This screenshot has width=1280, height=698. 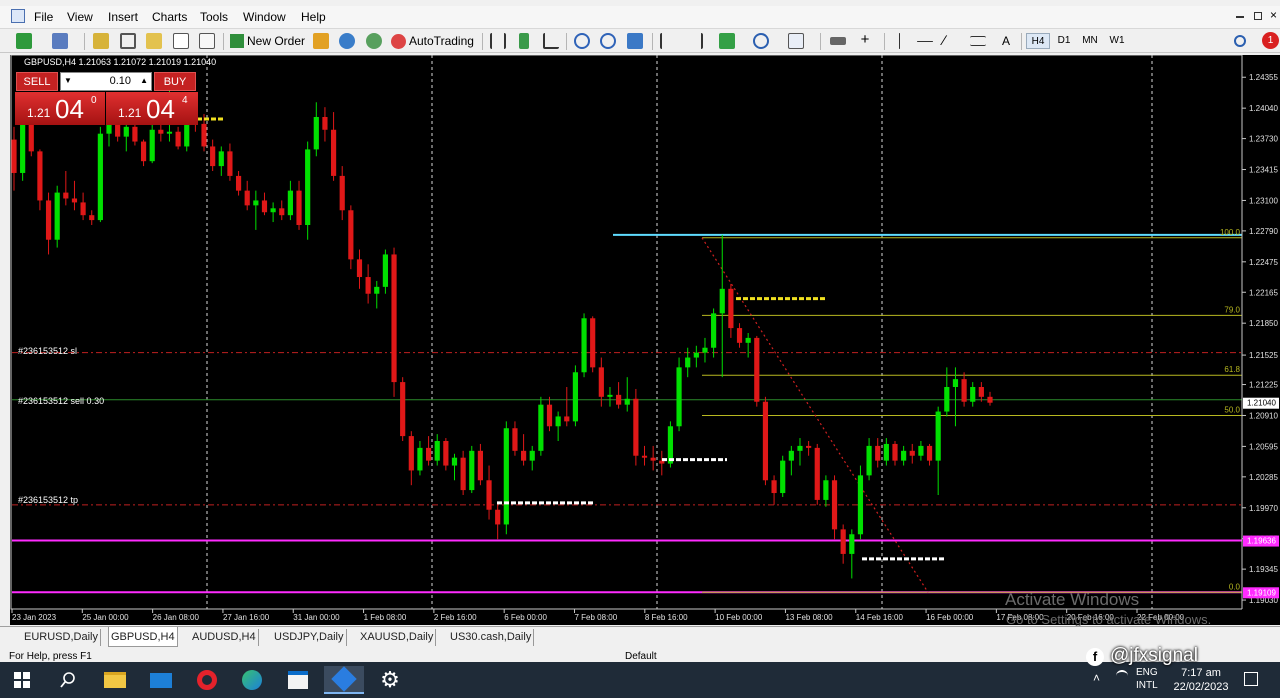 I want to click on text-tool-icon: A, so click(x=1006, y=41).